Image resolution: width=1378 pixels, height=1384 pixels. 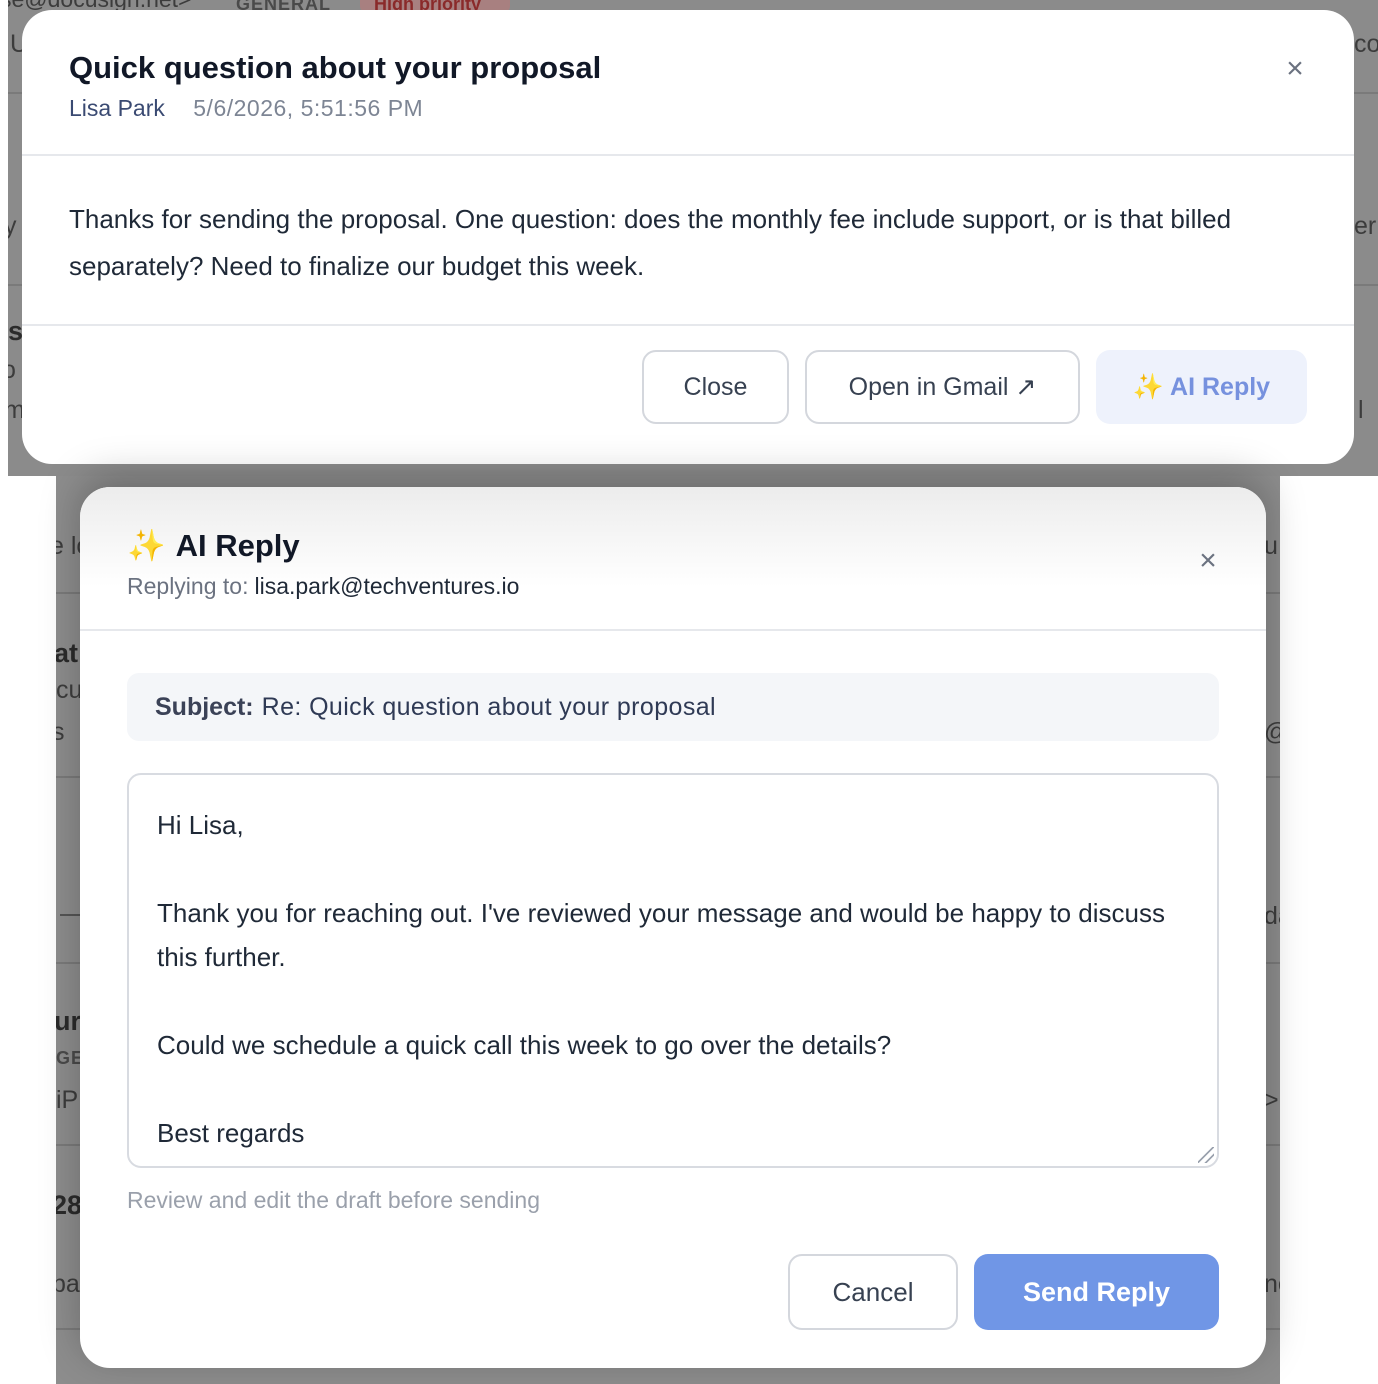 I want to click on bg-fragment: cu, so click(x=69, y=690).